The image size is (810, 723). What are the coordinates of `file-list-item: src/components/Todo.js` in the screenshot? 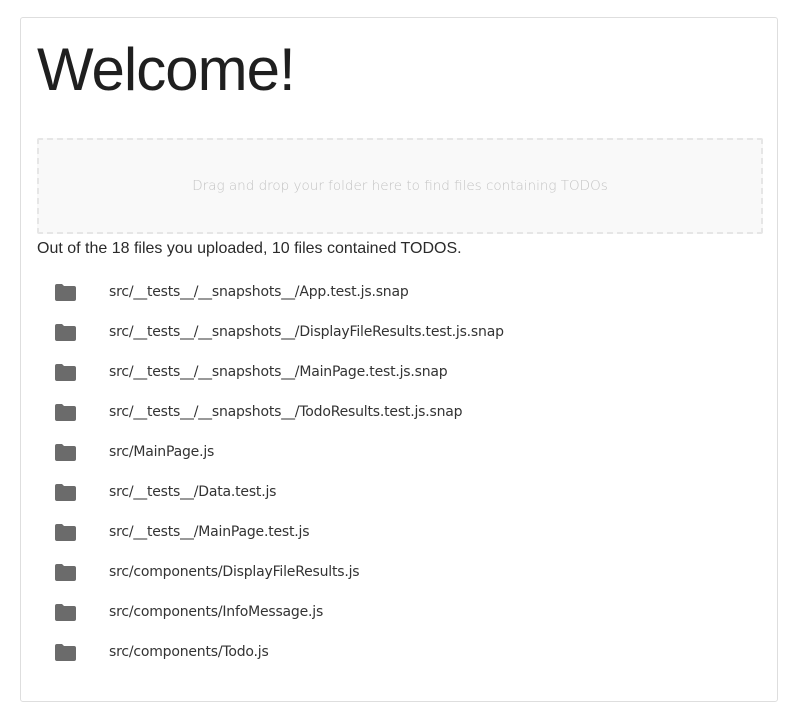 It's located at (400, 660).